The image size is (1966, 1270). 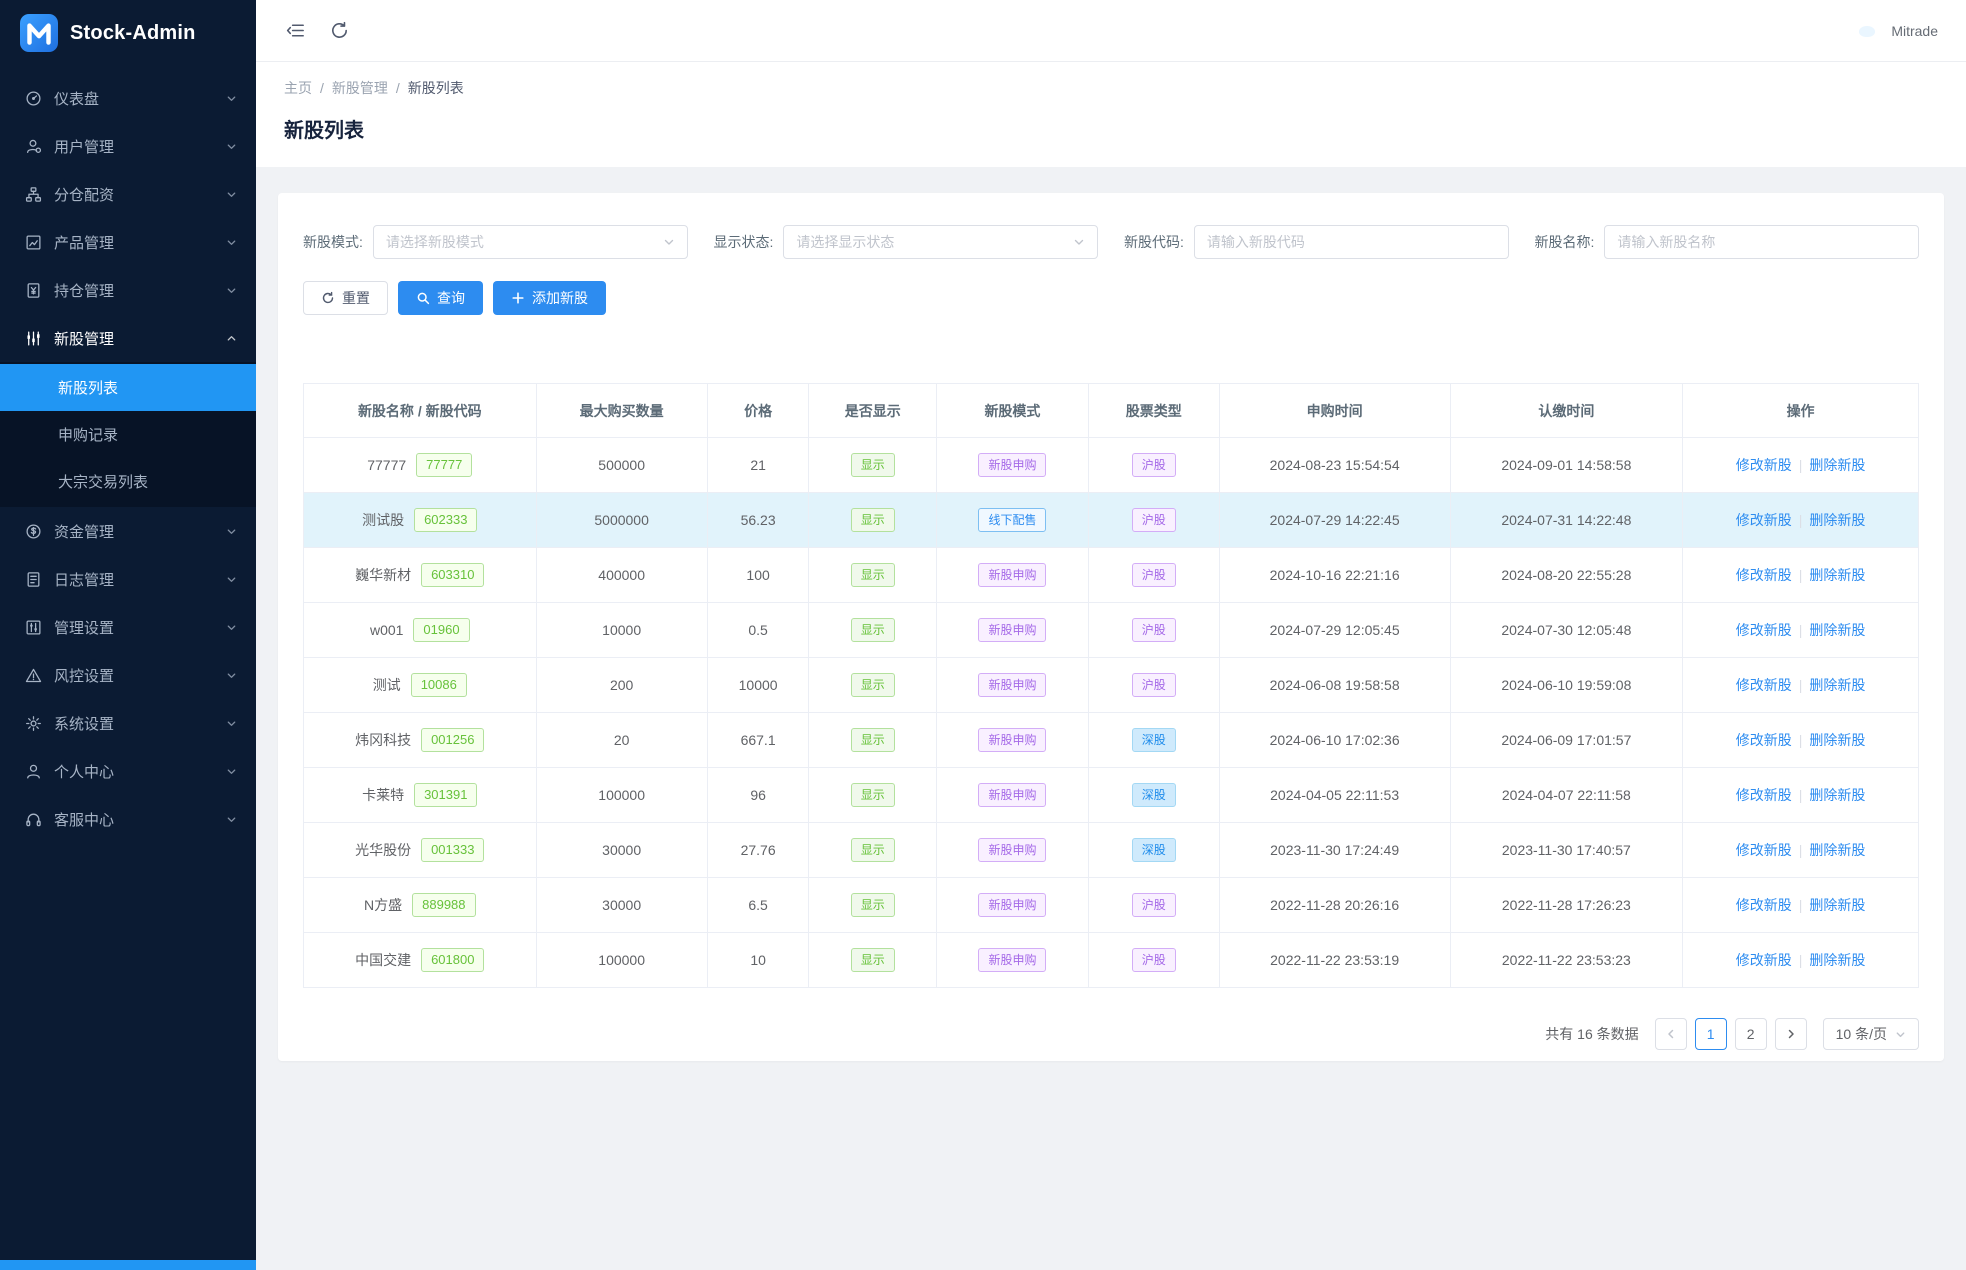 I want to click on max-buy-qty: 500000, so click(x=621, y=465).